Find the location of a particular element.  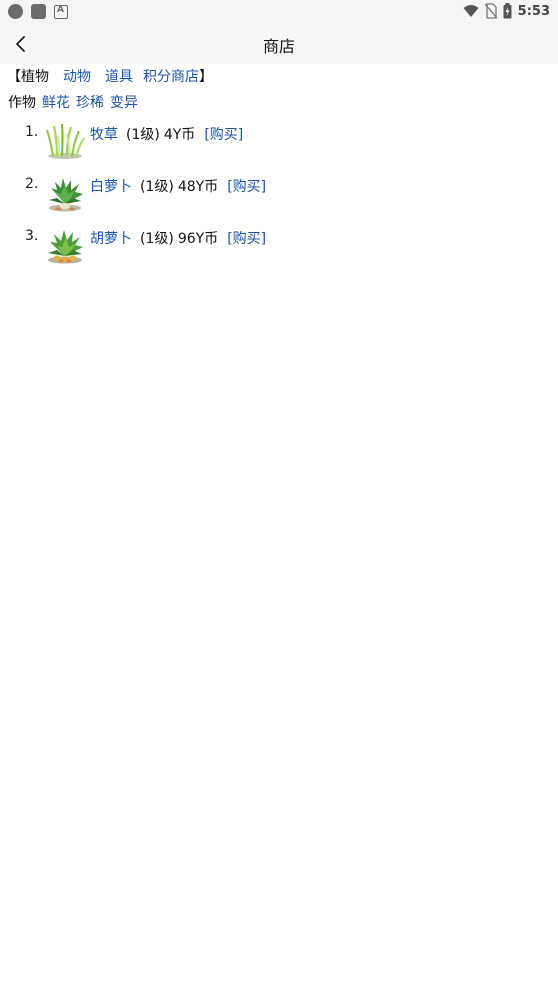

app-bar: 商店 is located at coordinates (279, 44).